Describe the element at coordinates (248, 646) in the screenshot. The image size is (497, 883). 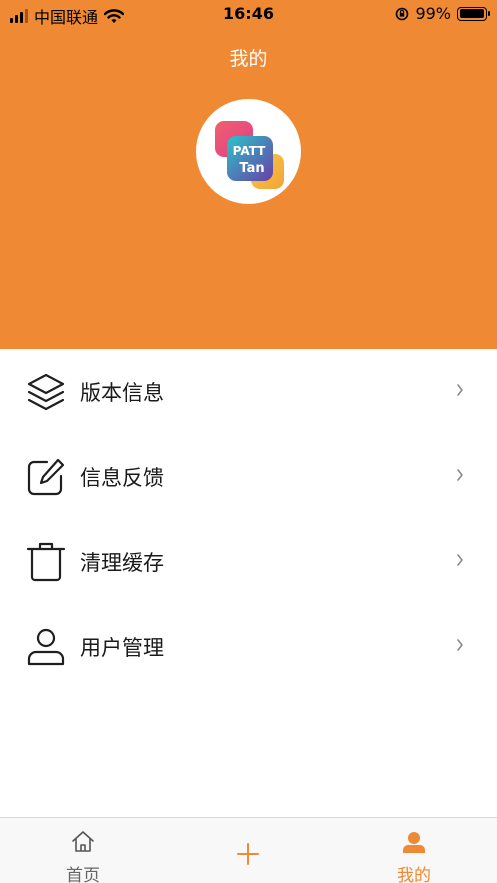
I see `menu-item-user-management: 用户管理` at that location.